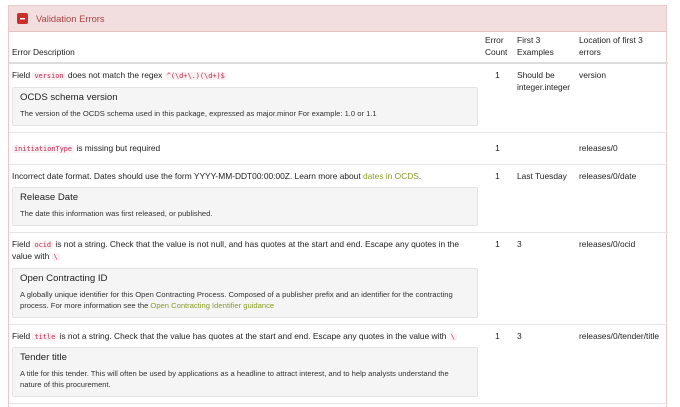 This screenshot has height=407, width=680. I want to click on error-location: releases/0/ocid, so click(622, 278).